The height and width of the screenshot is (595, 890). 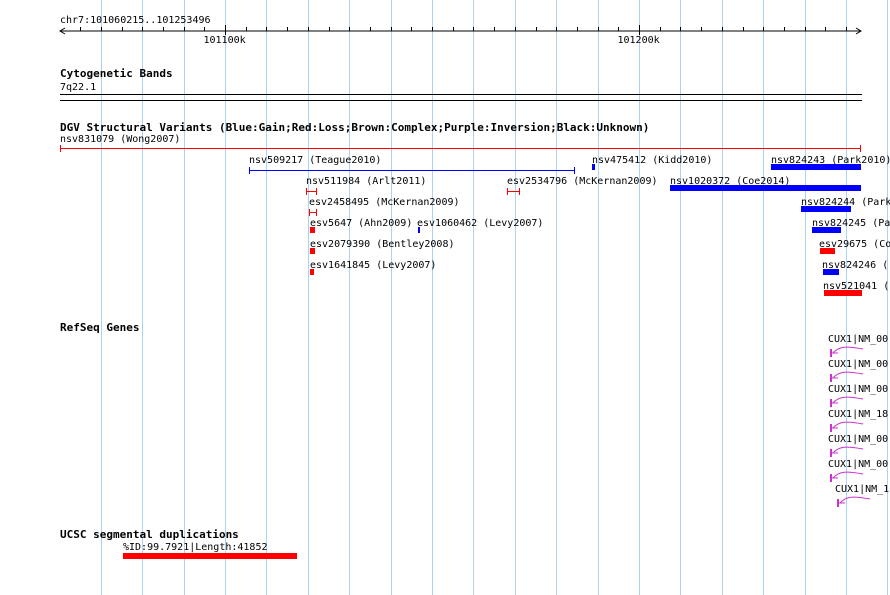 What do you see at coordinates (224, 40) in the screenshot?
I see `ruler-tick-label: 101100k` at bounding box center [224, 40].